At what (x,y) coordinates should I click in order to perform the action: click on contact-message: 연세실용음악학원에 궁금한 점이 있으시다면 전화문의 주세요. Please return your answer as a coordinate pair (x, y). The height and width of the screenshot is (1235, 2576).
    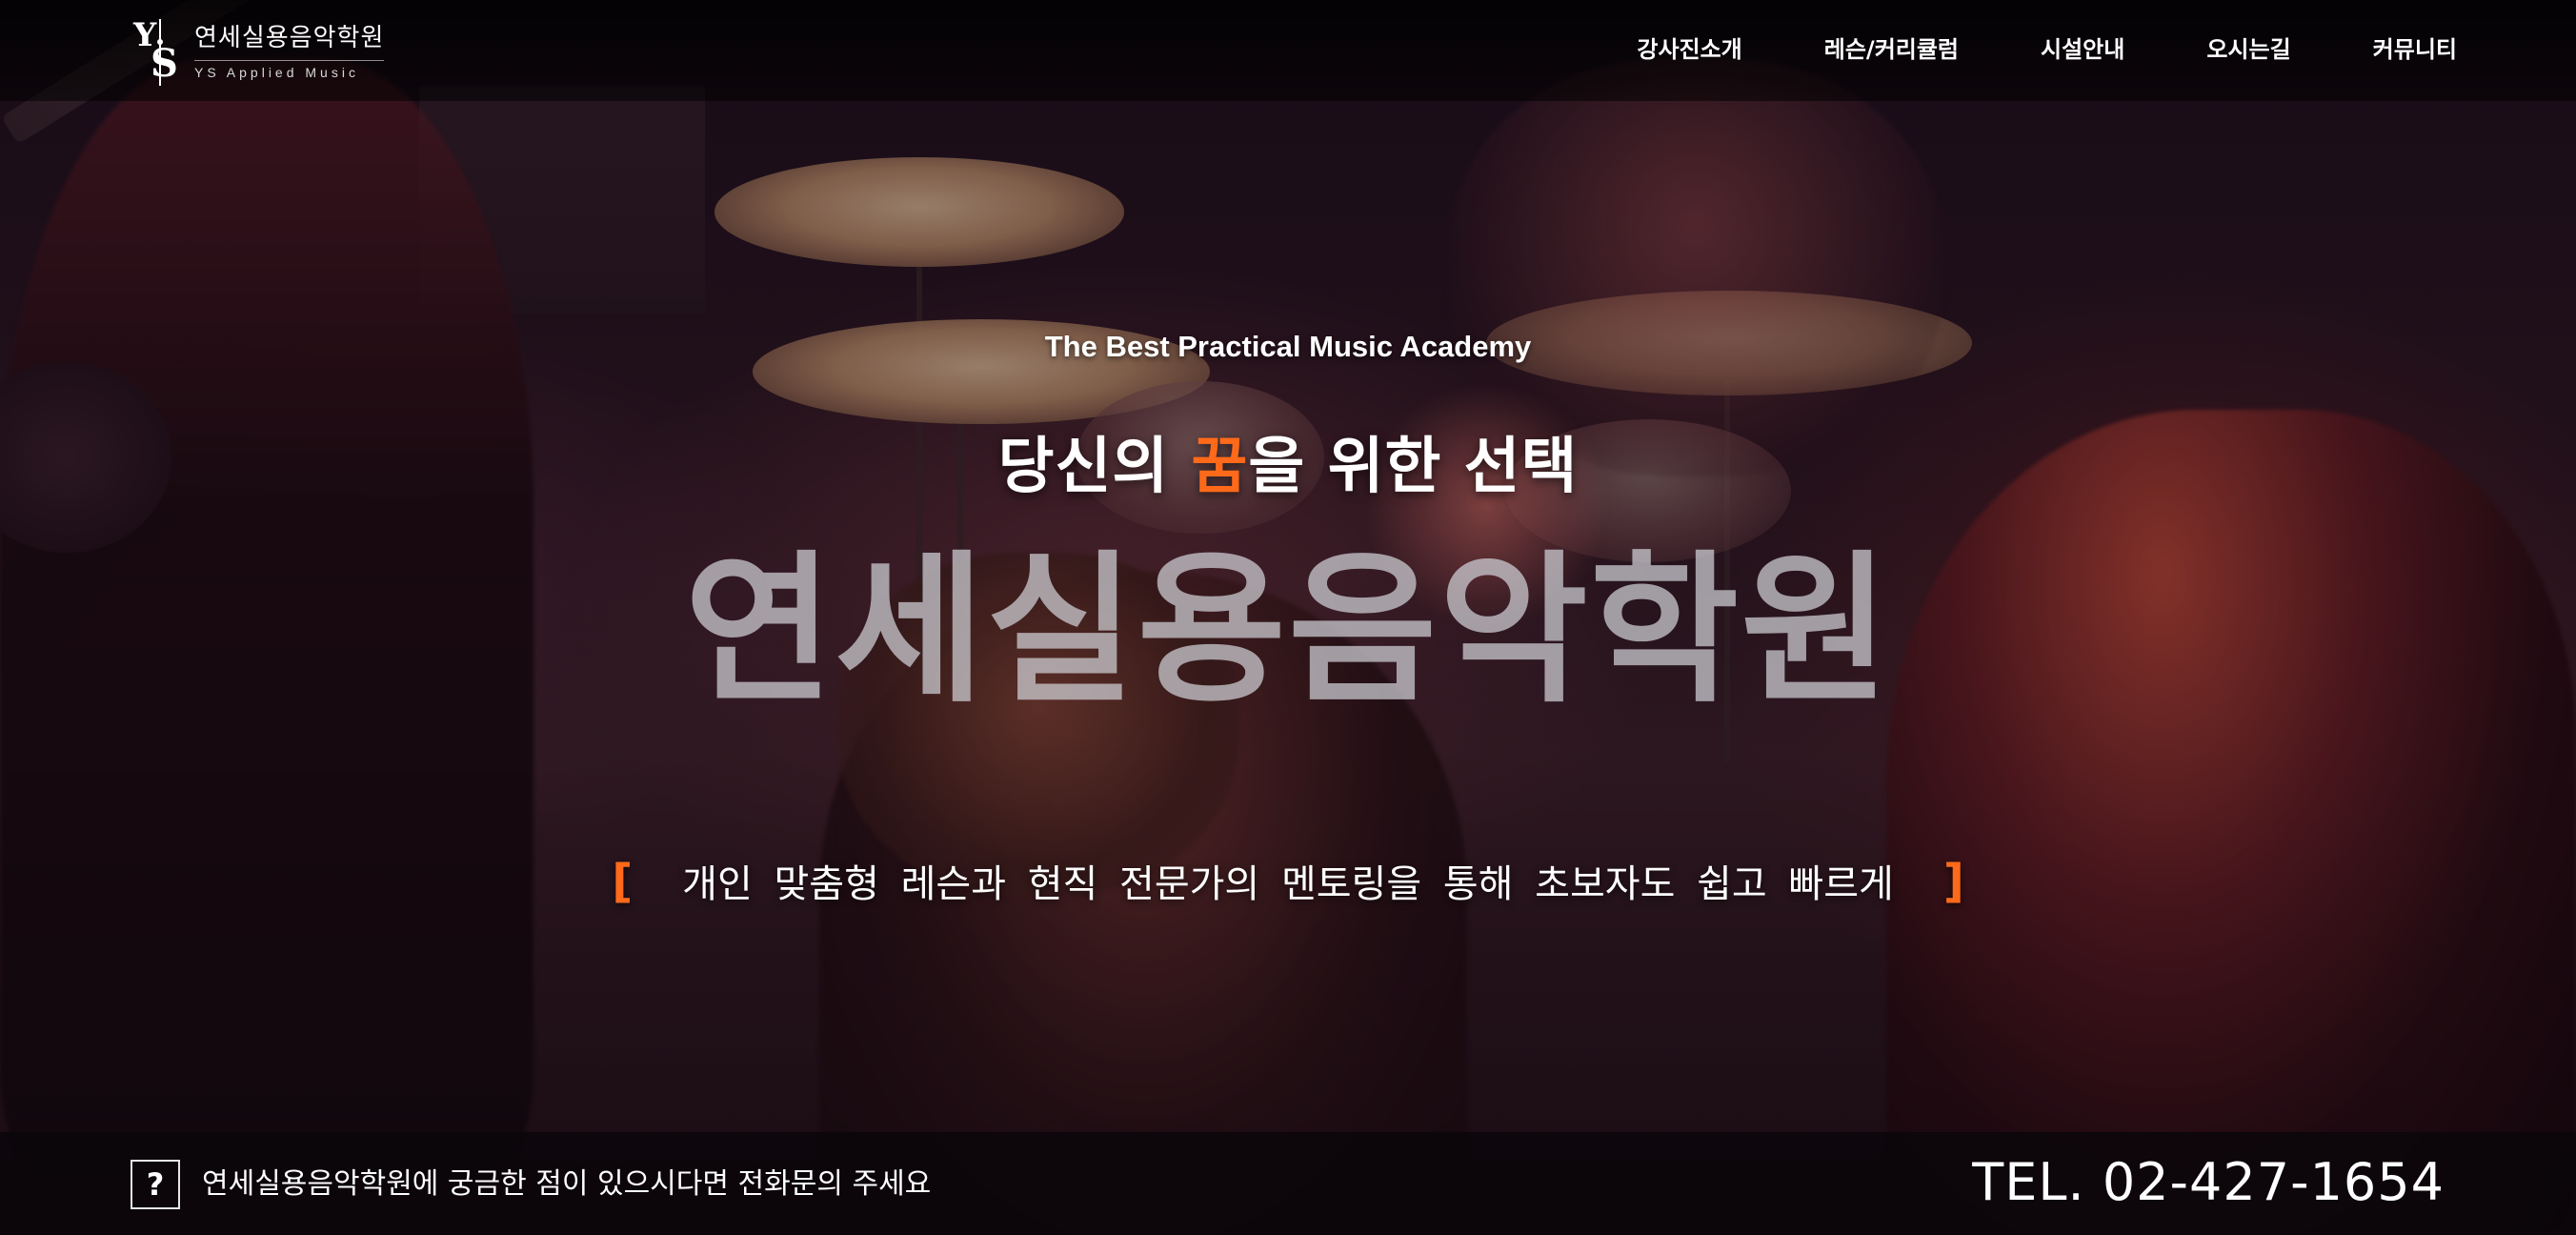
    Looking at the image, I should click on (567, 1184).